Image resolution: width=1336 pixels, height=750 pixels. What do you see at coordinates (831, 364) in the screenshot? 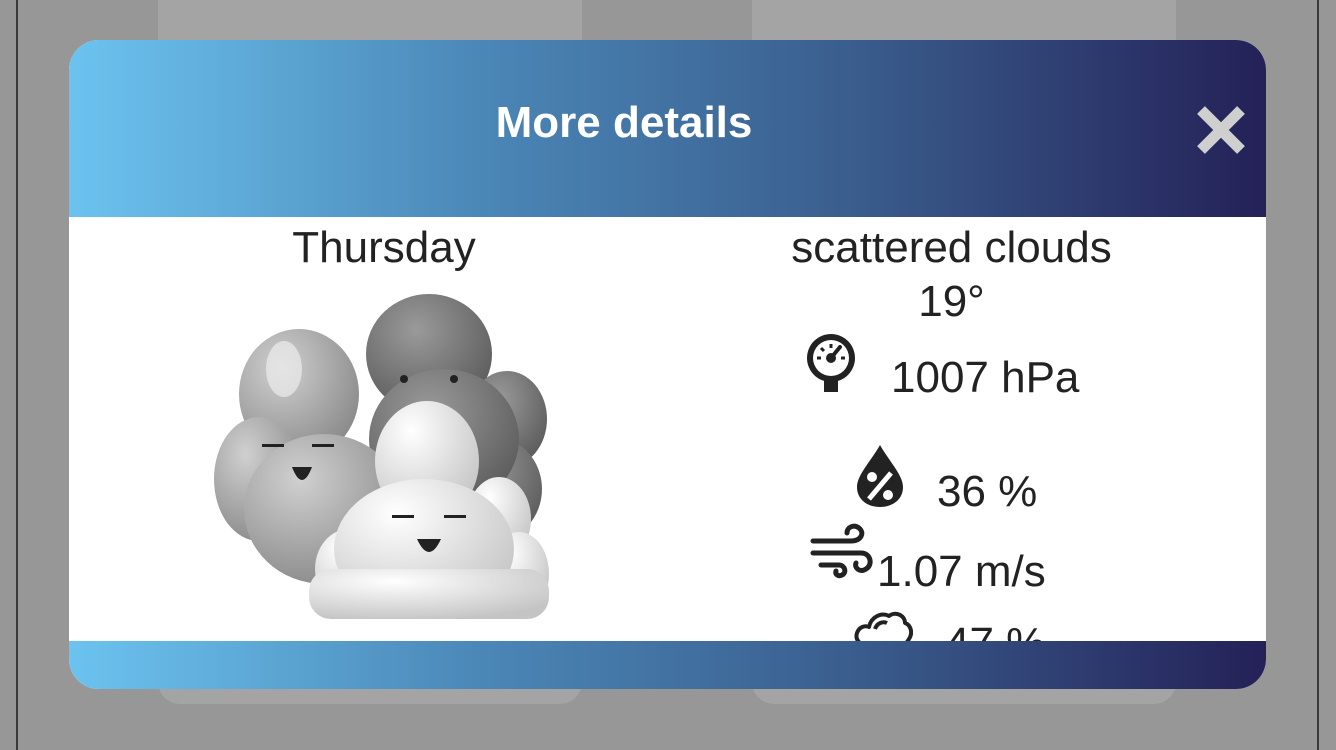
I see `barometer-icon` at bounding box center [831, 364].